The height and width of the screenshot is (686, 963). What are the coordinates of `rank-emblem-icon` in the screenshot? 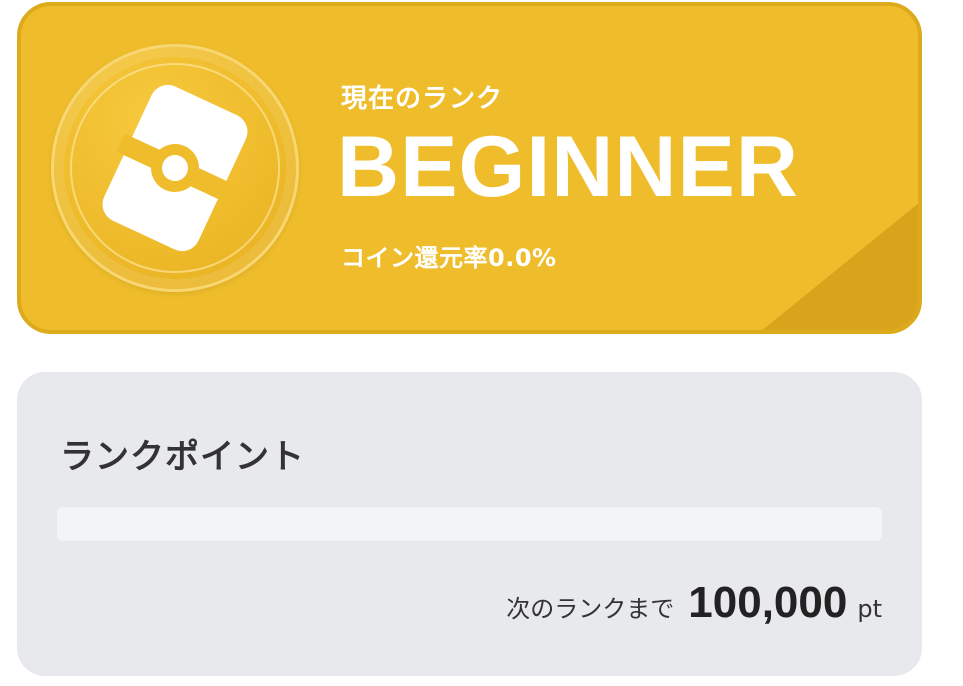 It's located at (175, 168).